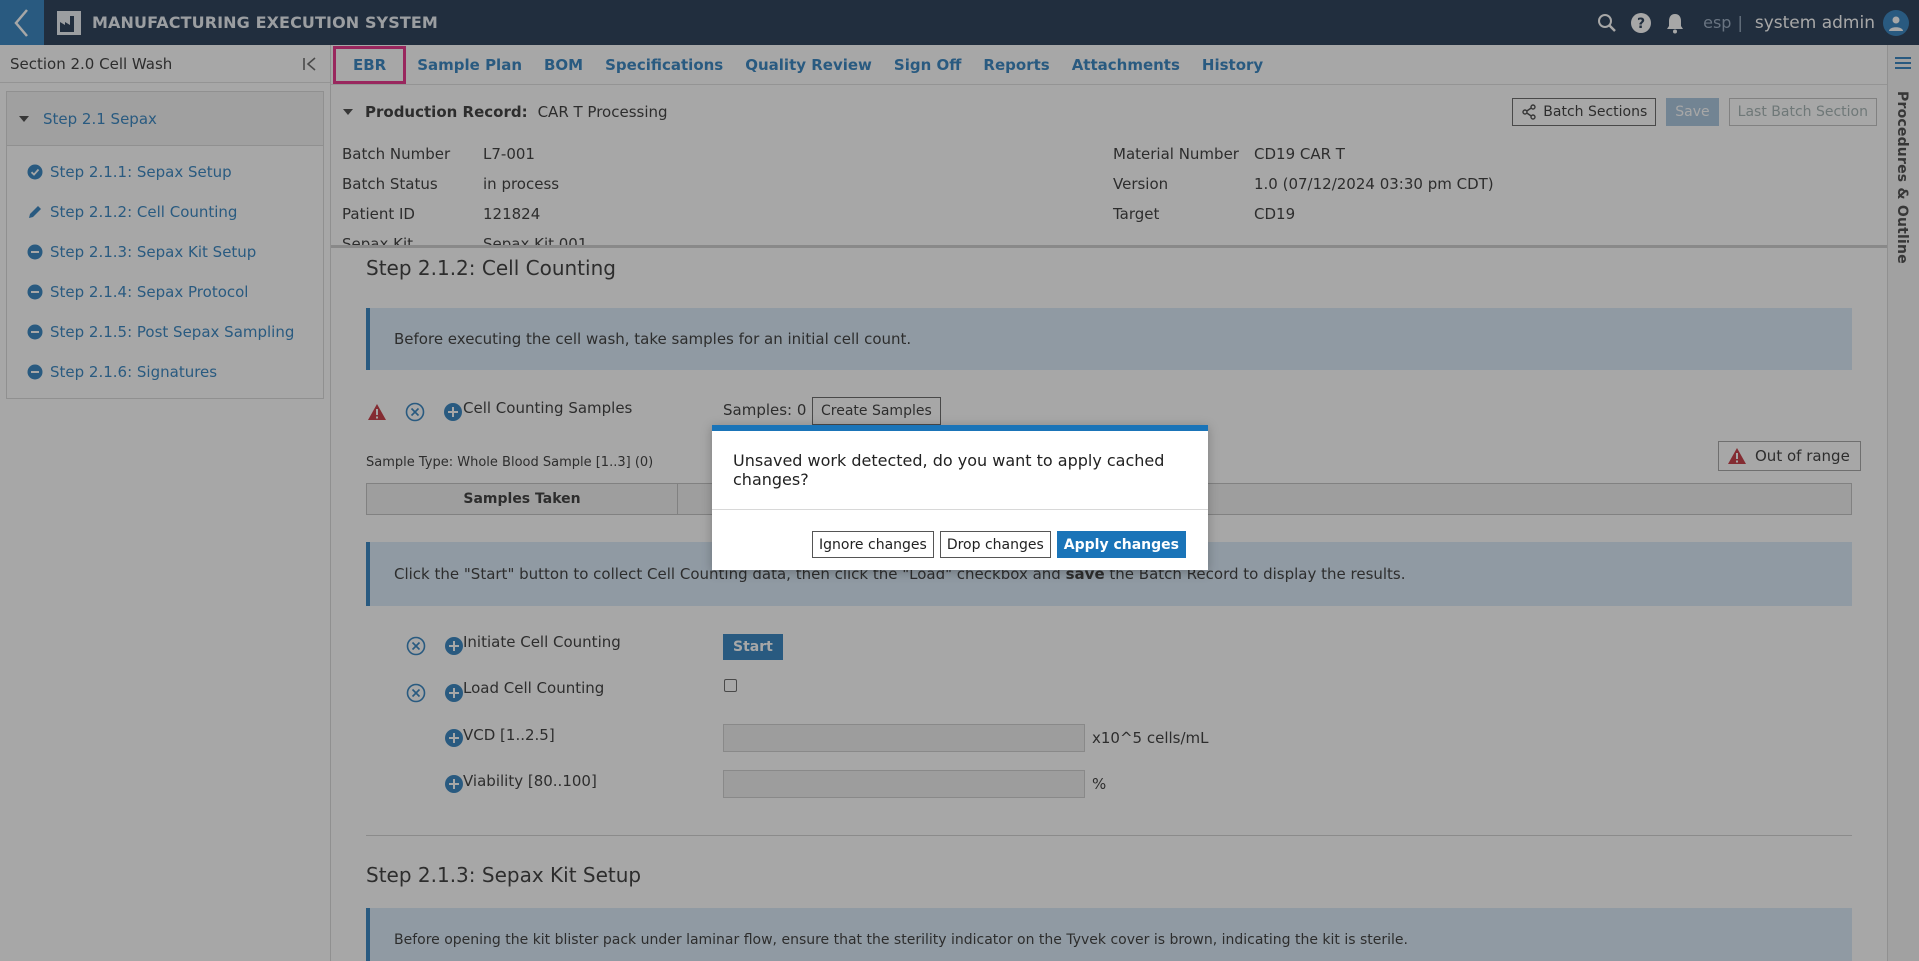 The image size is (1919, 961). I want to click on drop-changes-button: Drop changes, so click(995, 544).